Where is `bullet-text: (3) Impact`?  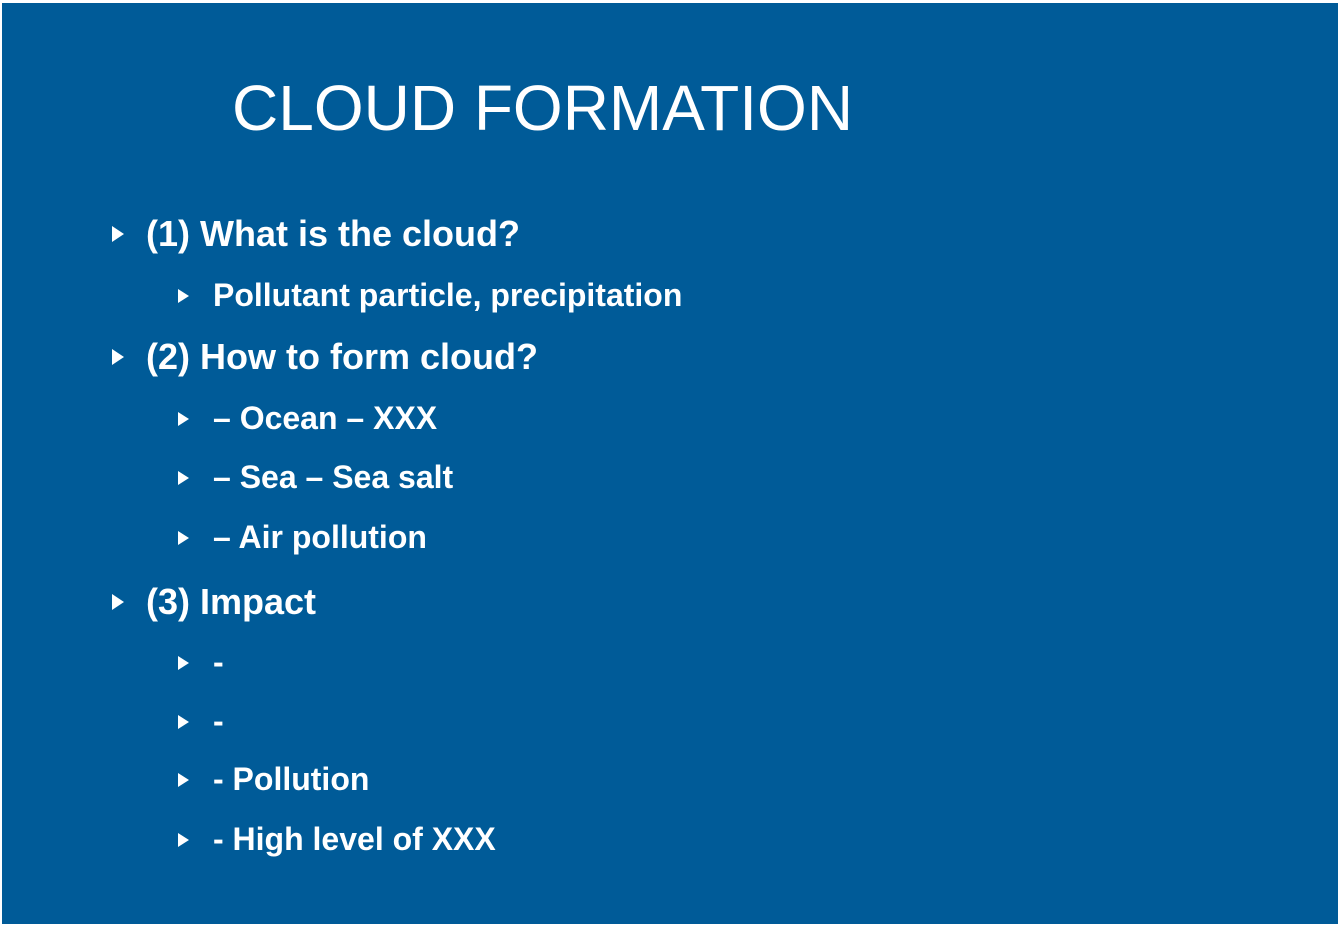 bullet-text: (3) Impact is located at coordinates (231, 601).